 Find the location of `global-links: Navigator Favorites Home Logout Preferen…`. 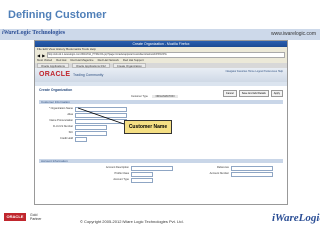

global-links: Navigator Favorites Home Logout Preferen… is located at coordinates (254, 71).